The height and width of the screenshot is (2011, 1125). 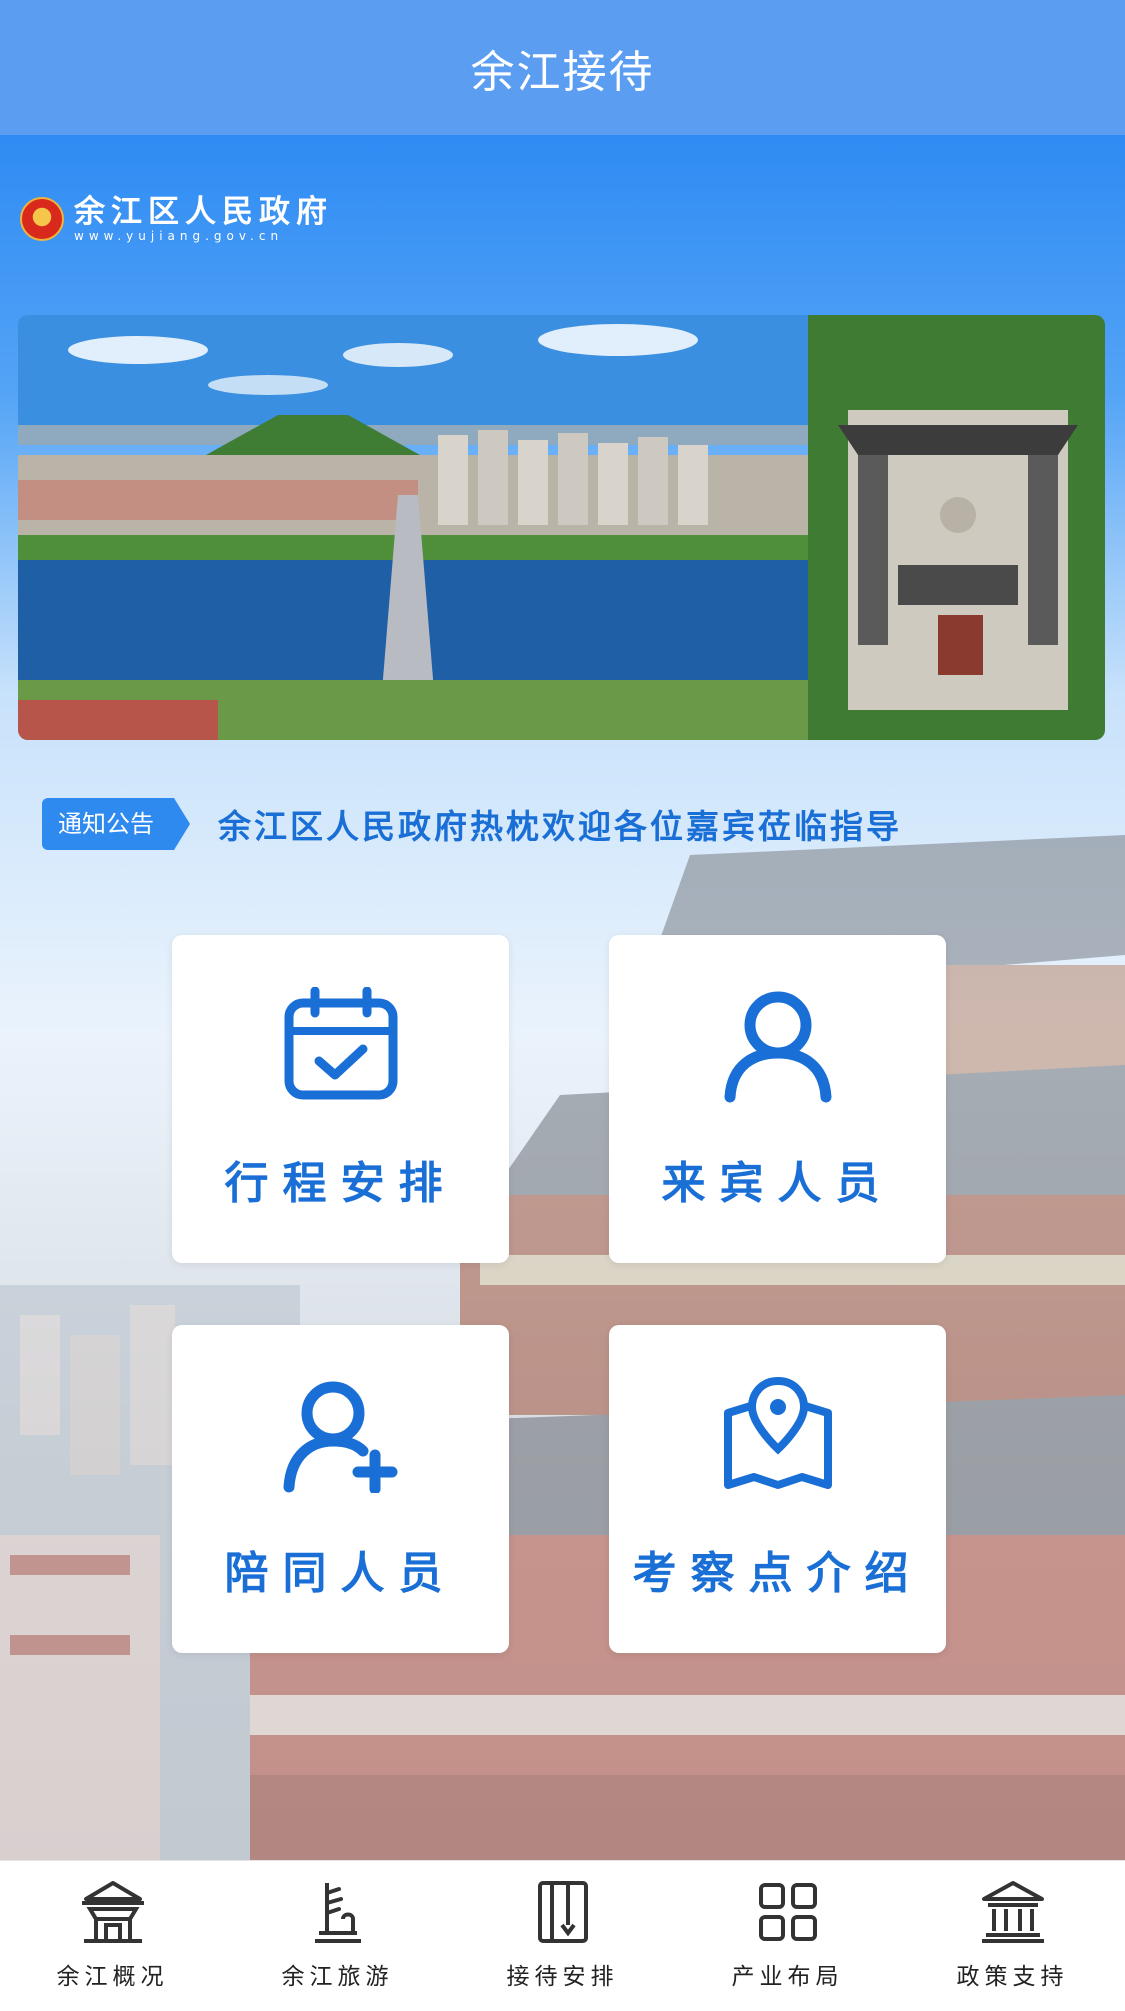 What do you see at coordinates (337, 1977) in the screenshot?
I see `tab-label: 余江旅游` at bounding box center [337, 1977].